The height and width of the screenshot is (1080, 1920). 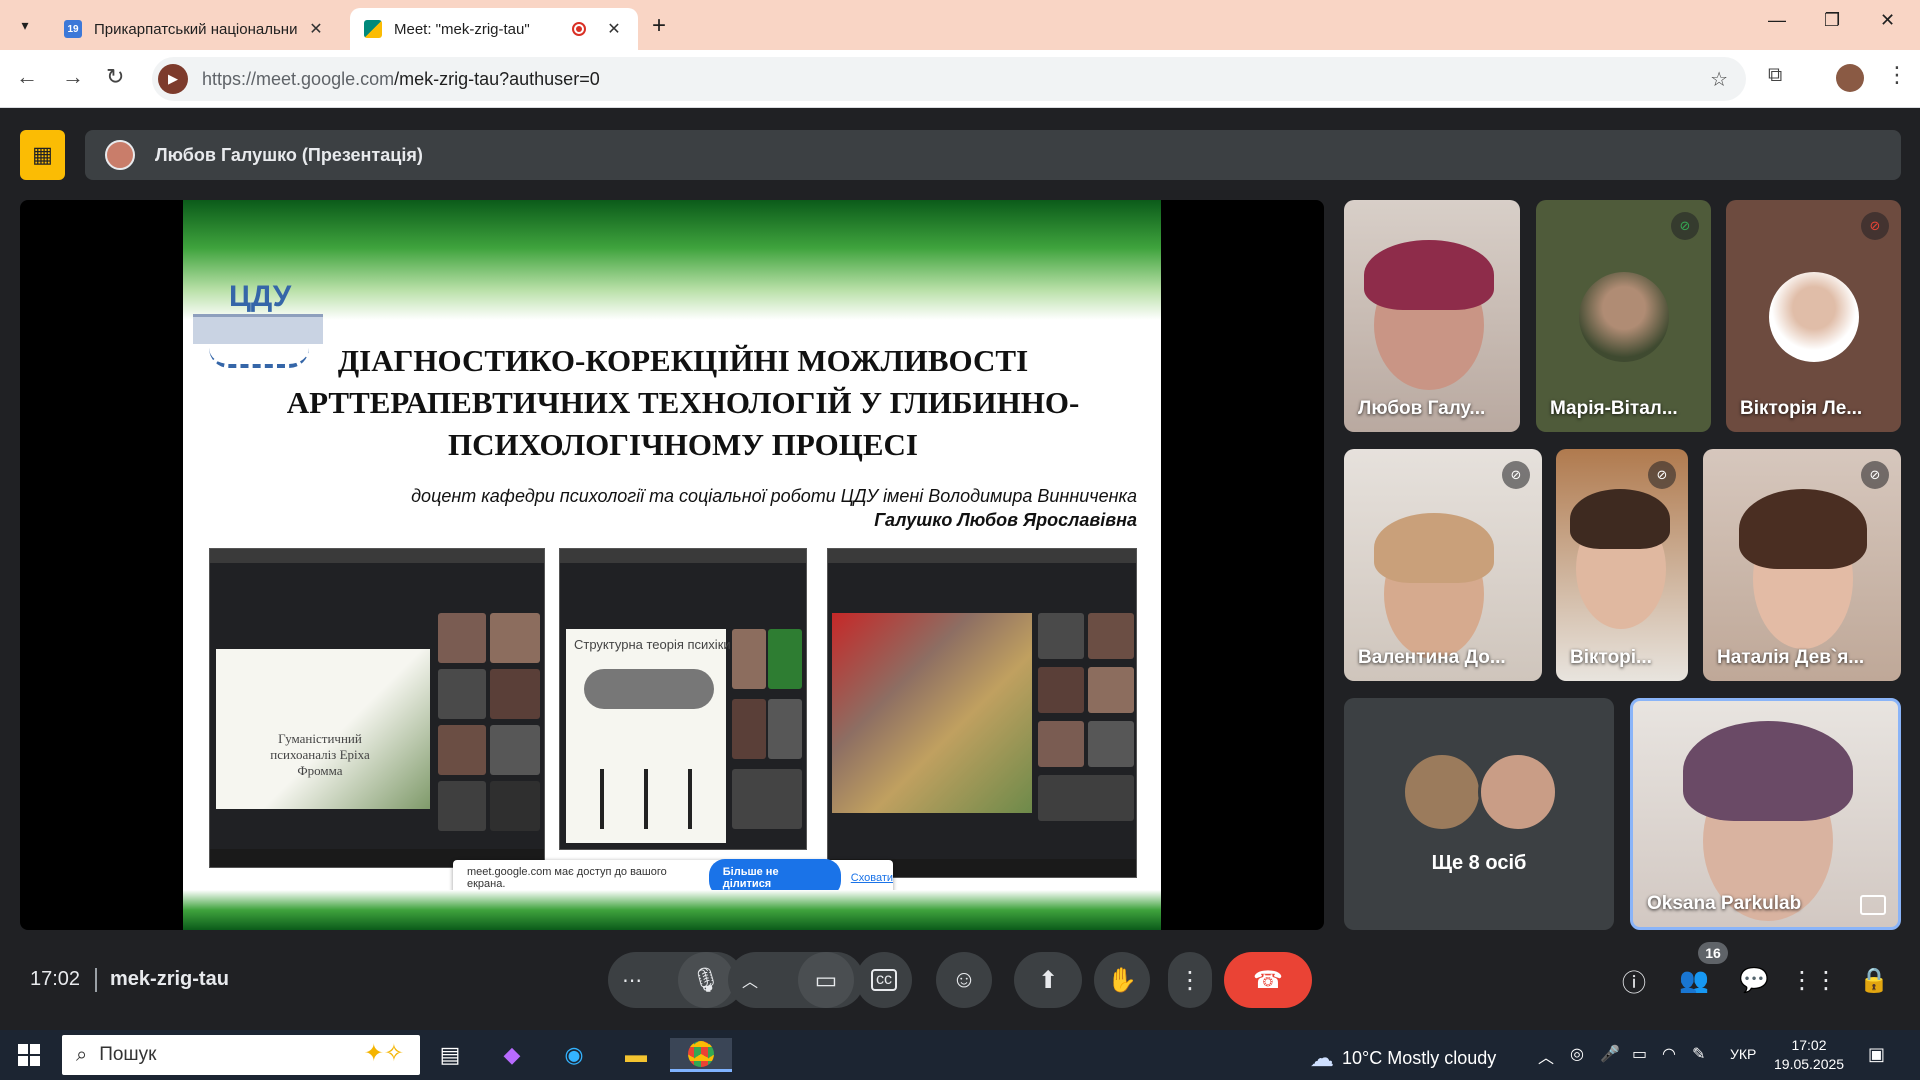 What do you see at coordinates (1694, 980) in the screenshot?
I see `people-icon: 👥` at bounding box center [1694, 980].